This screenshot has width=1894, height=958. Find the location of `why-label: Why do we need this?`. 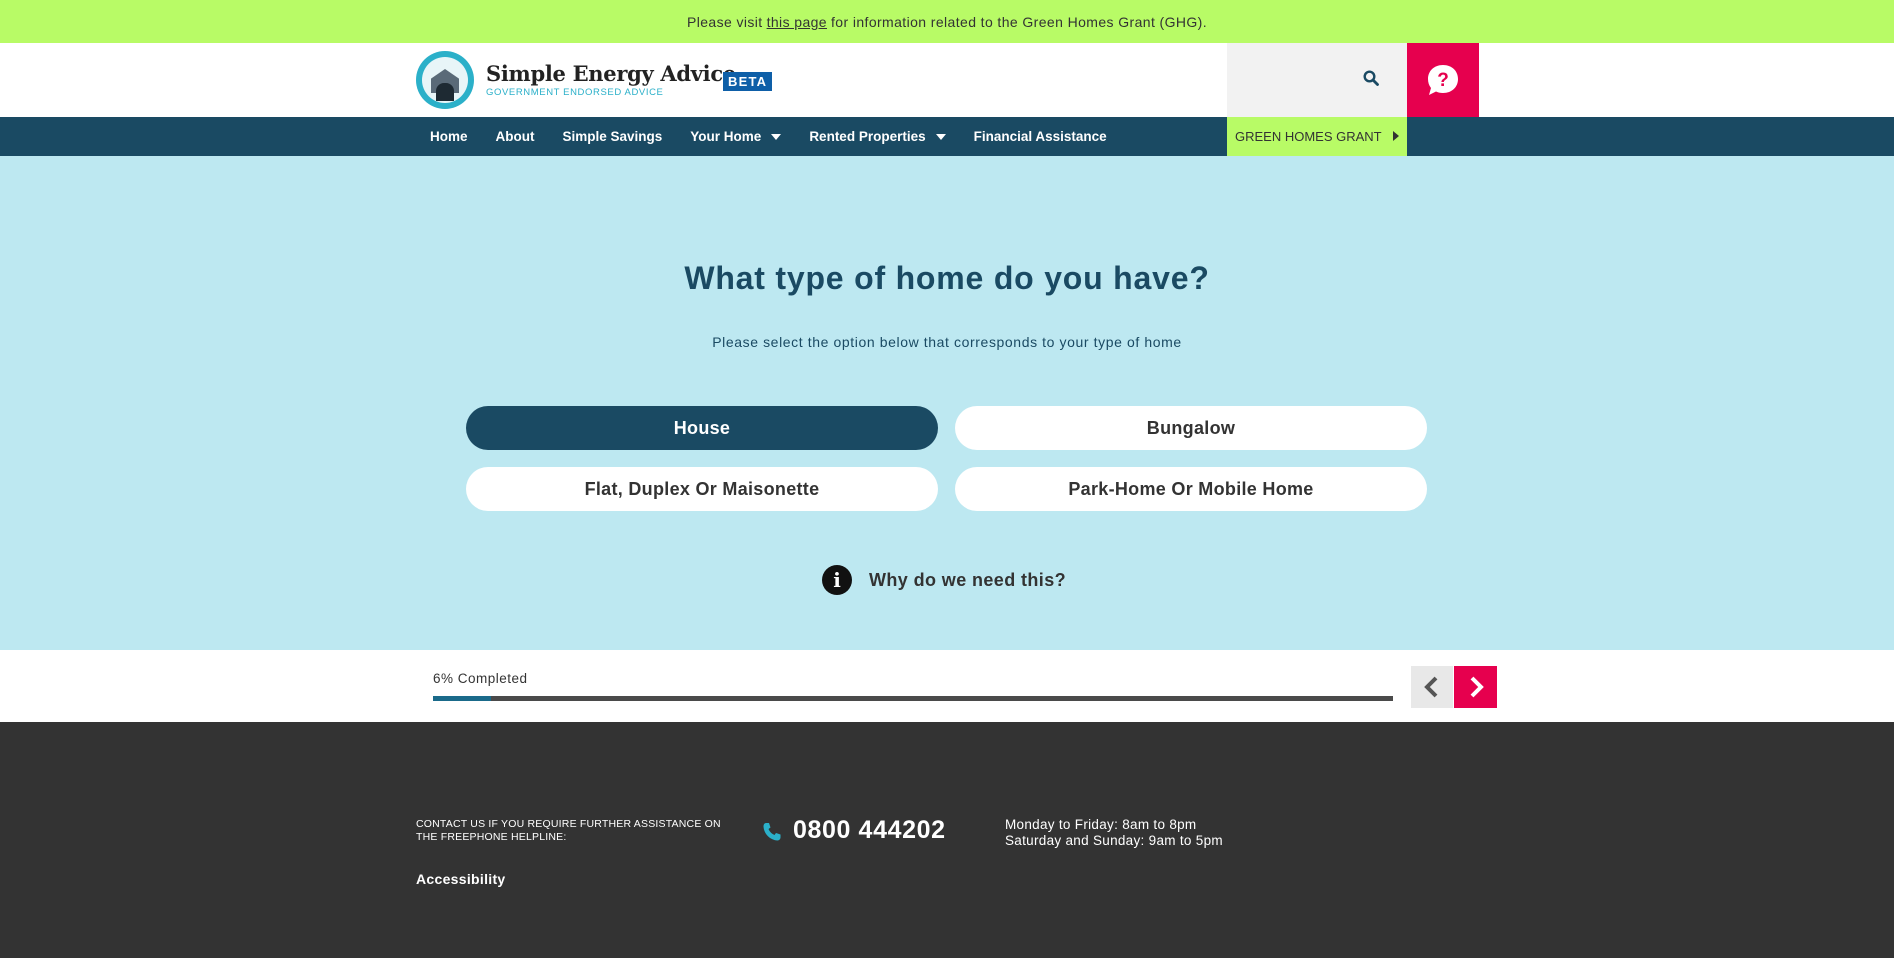

why-label: Why do we need this? is located at coordinates (968, 579).